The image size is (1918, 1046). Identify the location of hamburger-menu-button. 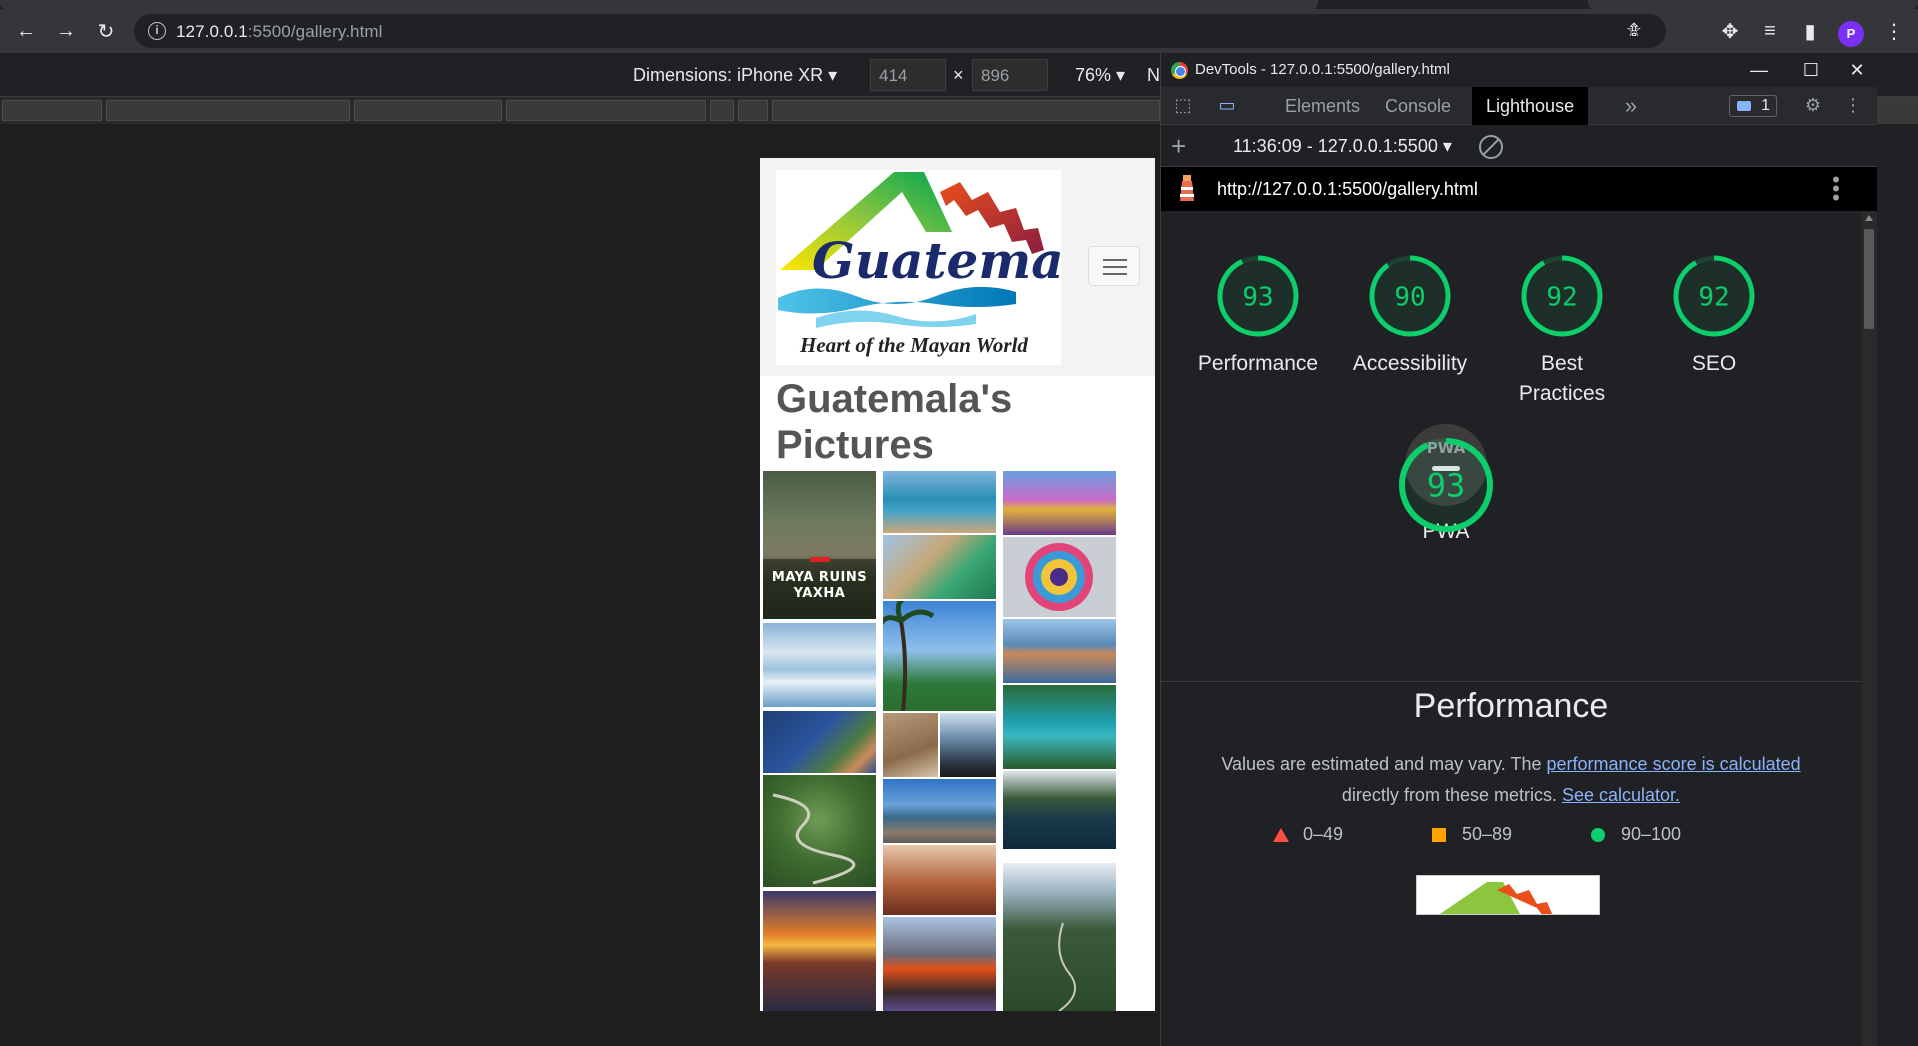
(1114, 266).